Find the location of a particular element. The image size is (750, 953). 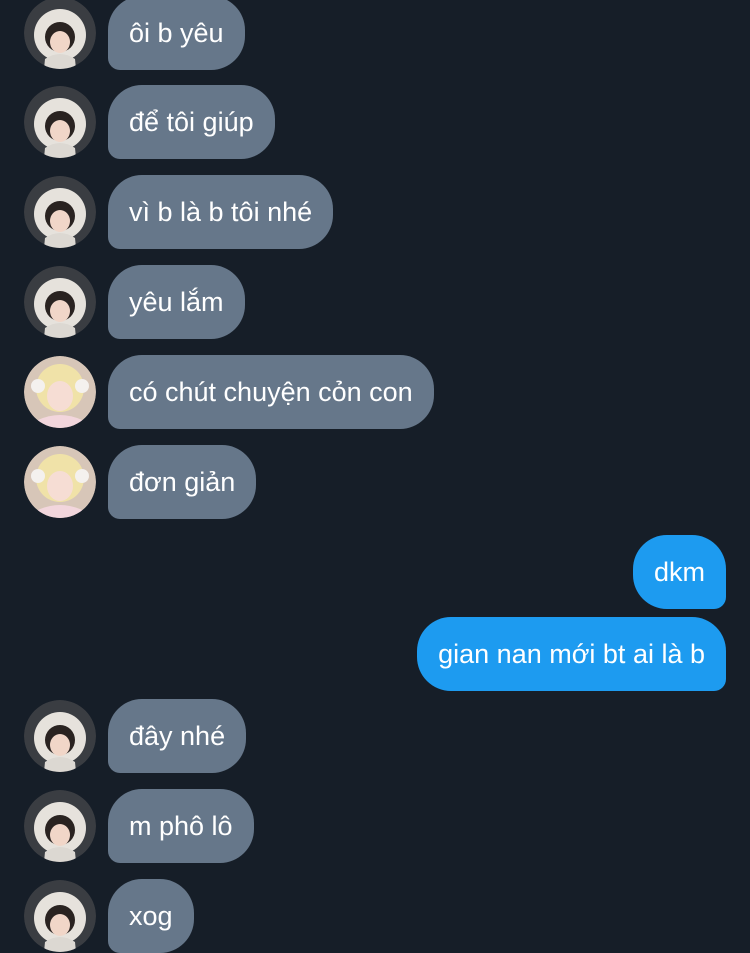

message-row: đơn giản is located at coordinates (375, 482).